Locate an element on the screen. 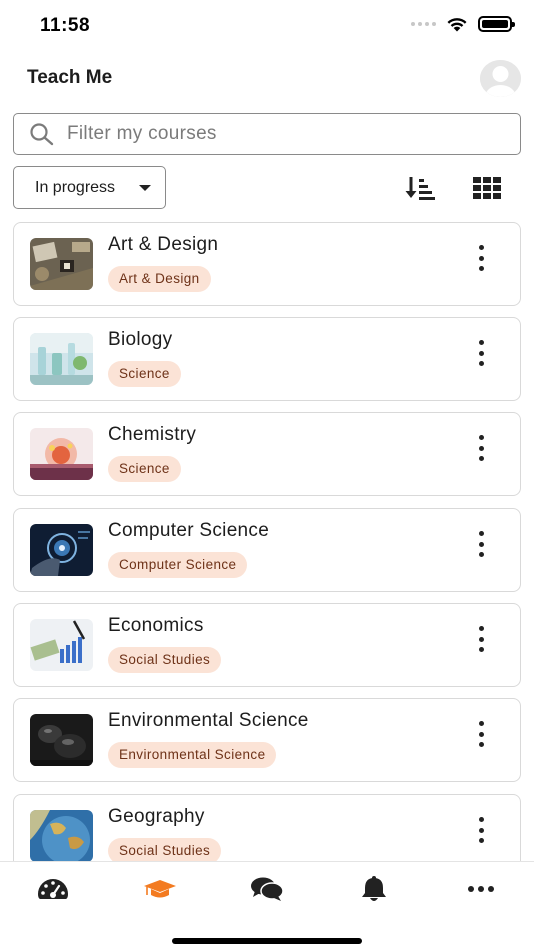 The image size is (534, 950). page-title: Teach Me is located at coordinates (70, 77).